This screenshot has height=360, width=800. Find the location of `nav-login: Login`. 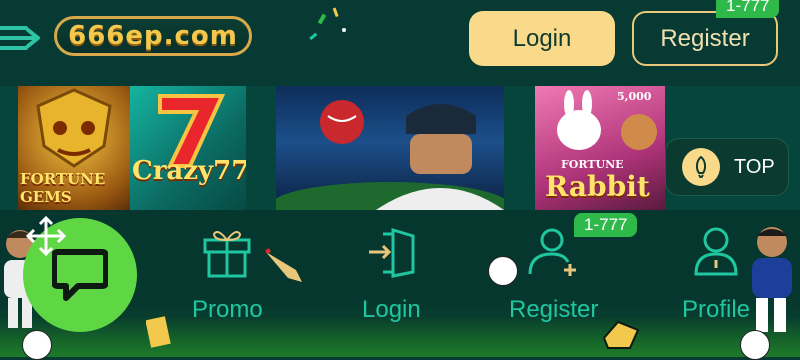

nav-login: Login is located at coordinates (391, 275).